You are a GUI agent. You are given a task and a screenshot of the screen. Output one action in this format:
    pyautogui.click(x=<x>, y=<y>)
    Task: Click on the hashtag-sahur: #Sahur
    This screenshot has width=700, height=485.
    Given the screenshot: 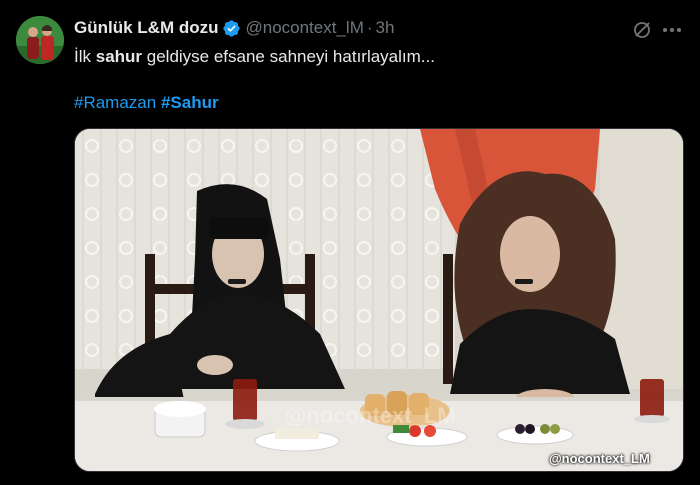 What is the action you would take?
    pyautogui.click(x=190, y=102)
    